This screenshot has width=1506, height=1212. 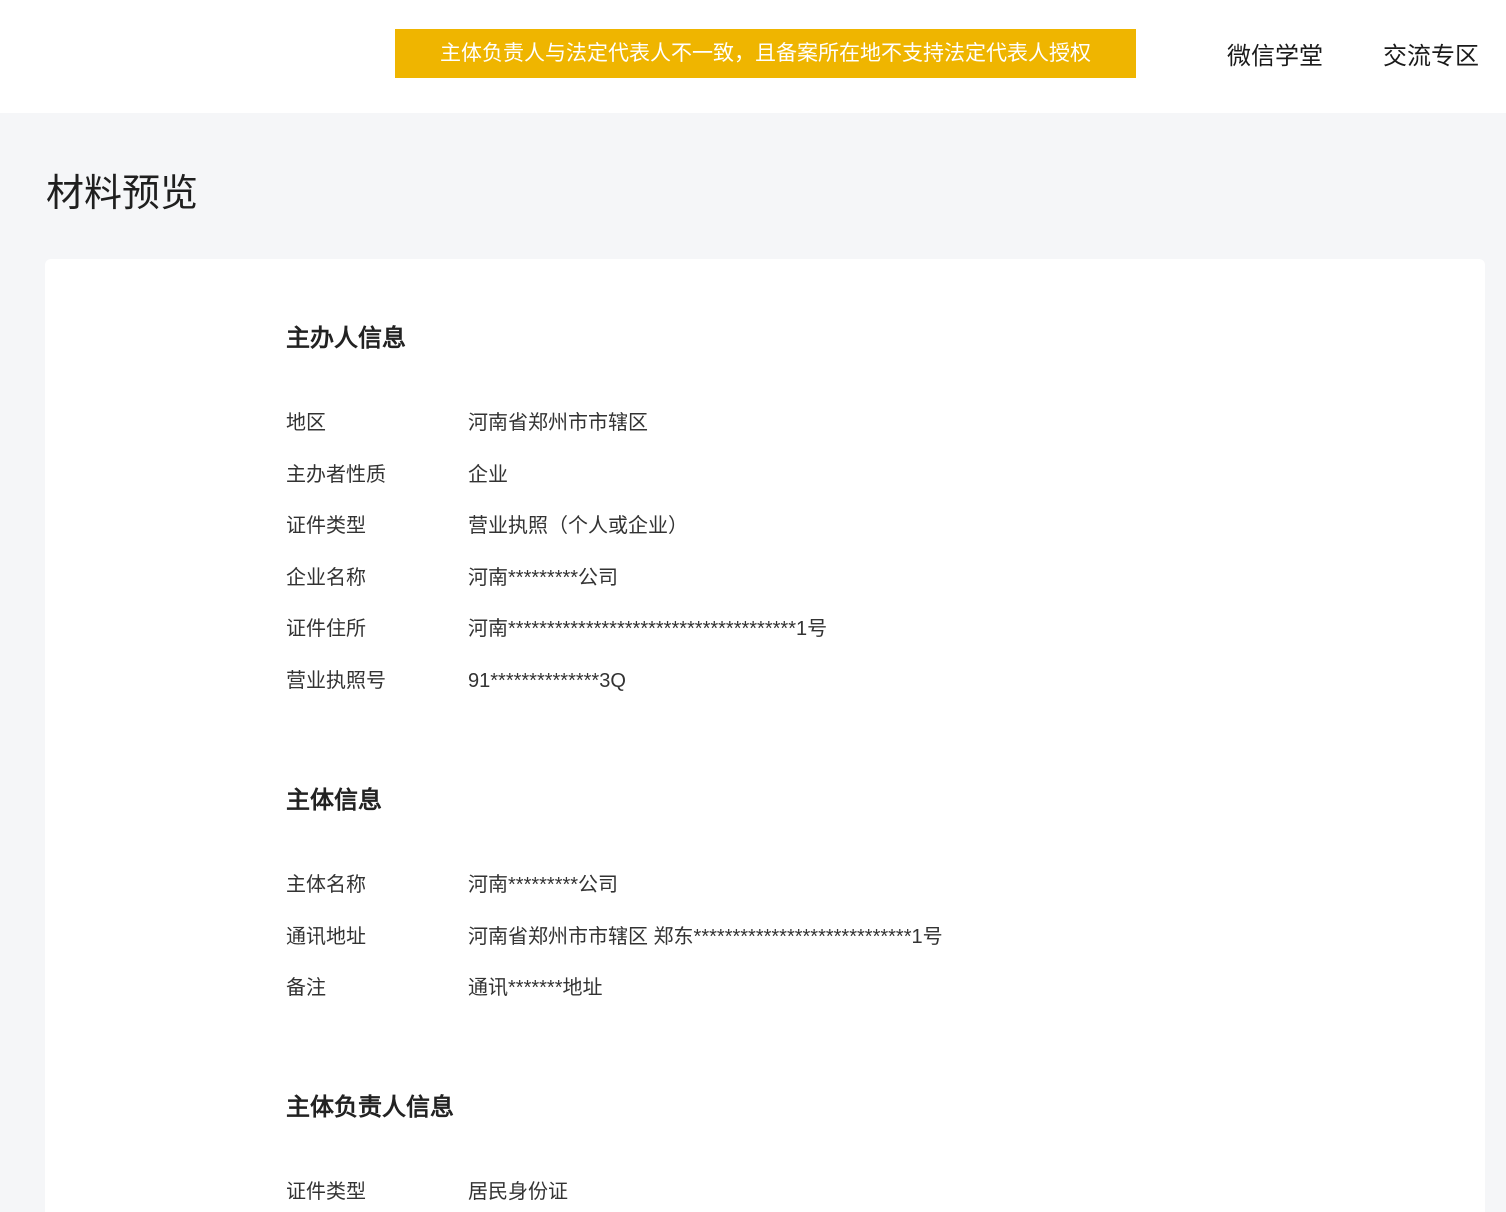 I want to click on section-title: 主办人信息, so click(x=346, y=338).